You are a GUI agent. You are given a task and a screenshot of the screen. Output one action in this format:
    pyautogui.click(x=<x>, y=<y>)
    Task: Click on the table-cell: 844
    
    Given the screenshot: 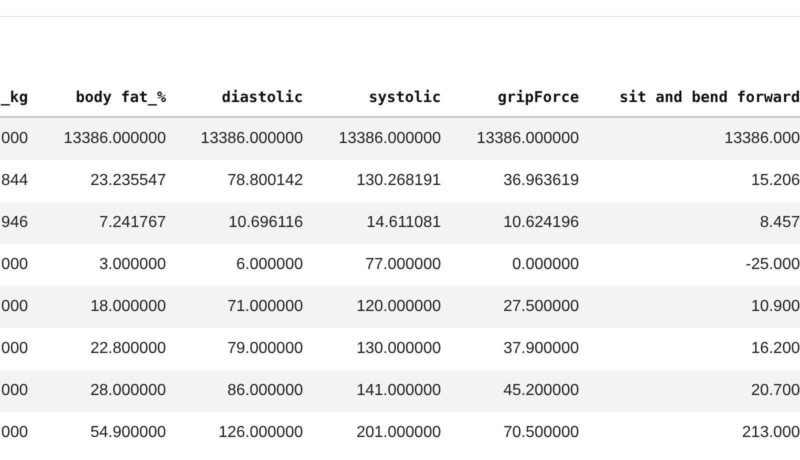 What is the action you would take?
    pyautogui.click(x=14, y=180)
    